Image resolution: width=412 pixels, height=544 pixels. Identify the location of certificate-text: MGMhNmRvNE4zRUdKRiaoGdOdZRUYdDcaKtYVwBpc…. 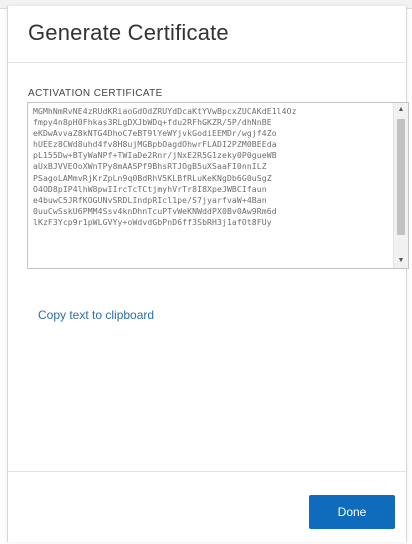
(165, 166).